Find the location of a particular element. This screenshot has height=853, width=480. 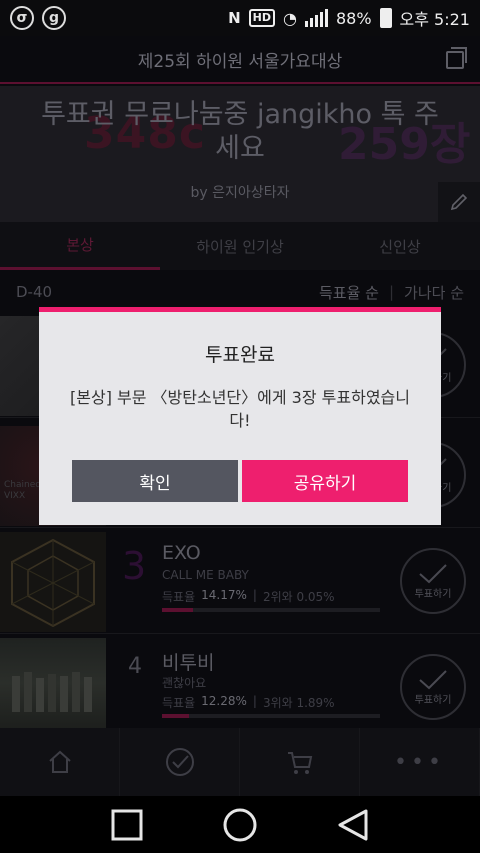

circle-icon is located at coordinates (240, 824).